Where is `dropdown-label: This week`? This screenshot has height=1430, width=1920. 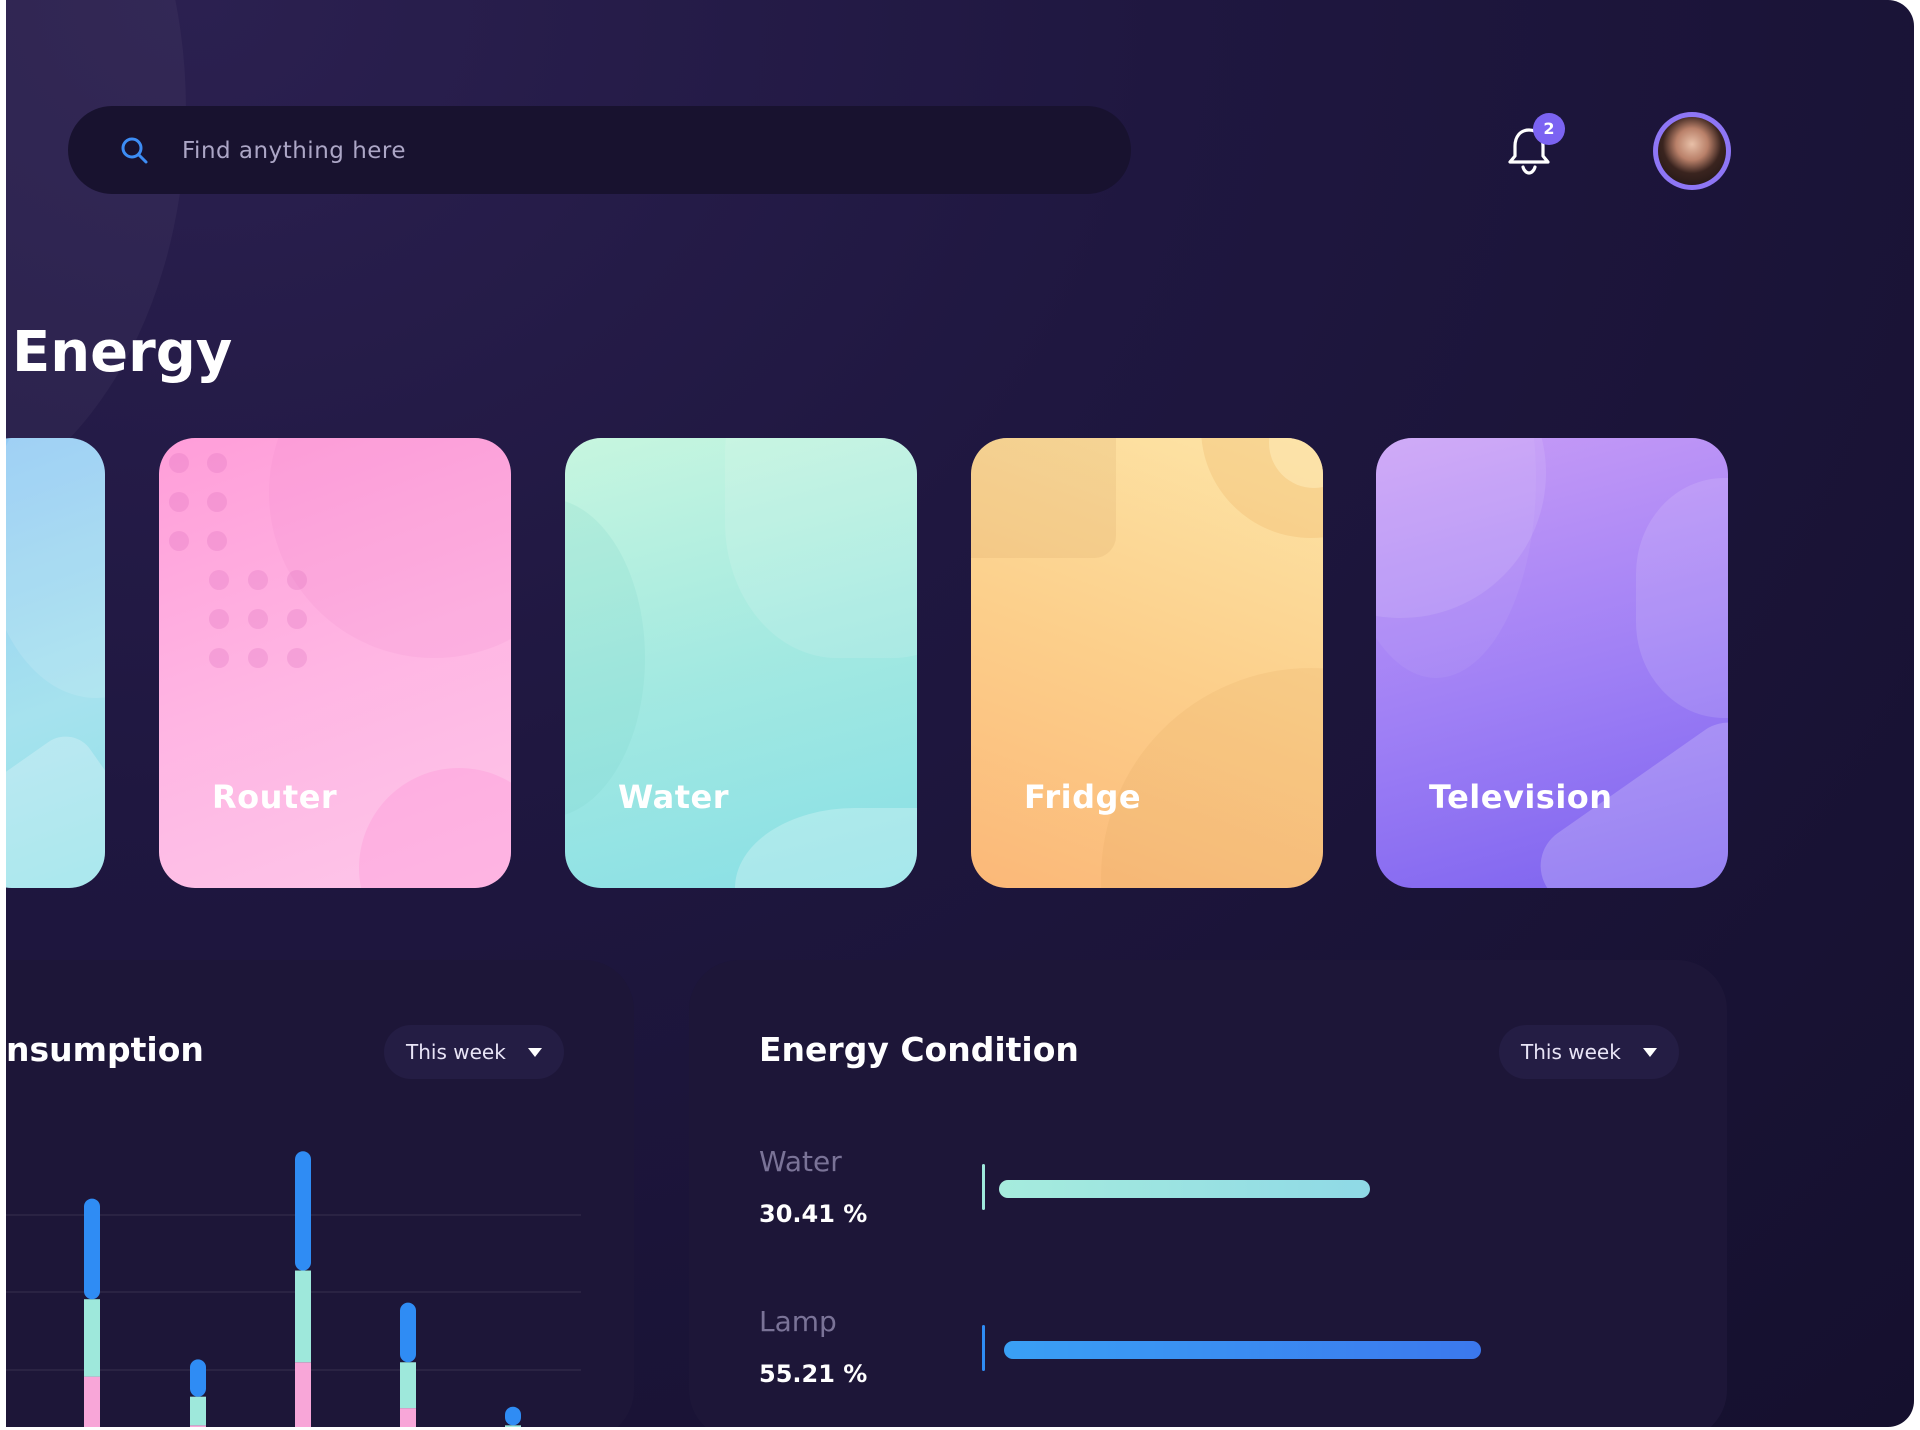 dropdown-label: This week is located at coordinates (1571, 1052).